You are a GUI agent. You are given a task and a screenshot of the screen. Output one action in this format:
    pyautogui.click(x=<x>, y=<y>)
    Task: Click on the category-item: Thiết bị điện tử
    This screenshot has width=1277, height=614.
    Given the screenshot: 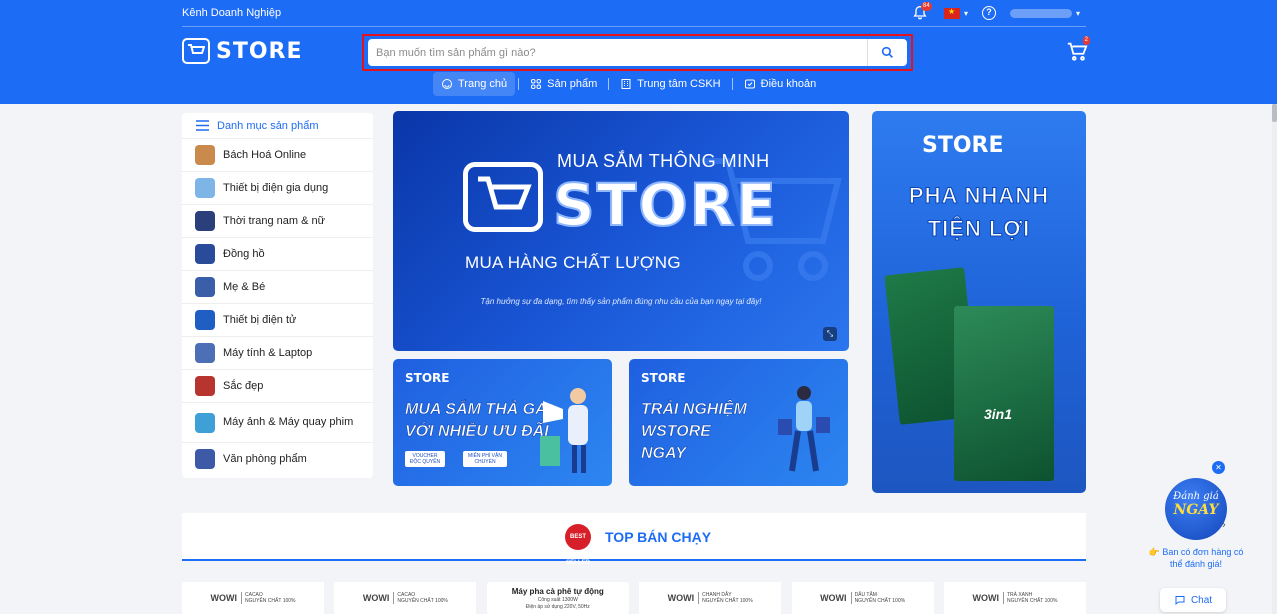 What is the action you would take?
    pyautogui.click(x=277, y=319)
    